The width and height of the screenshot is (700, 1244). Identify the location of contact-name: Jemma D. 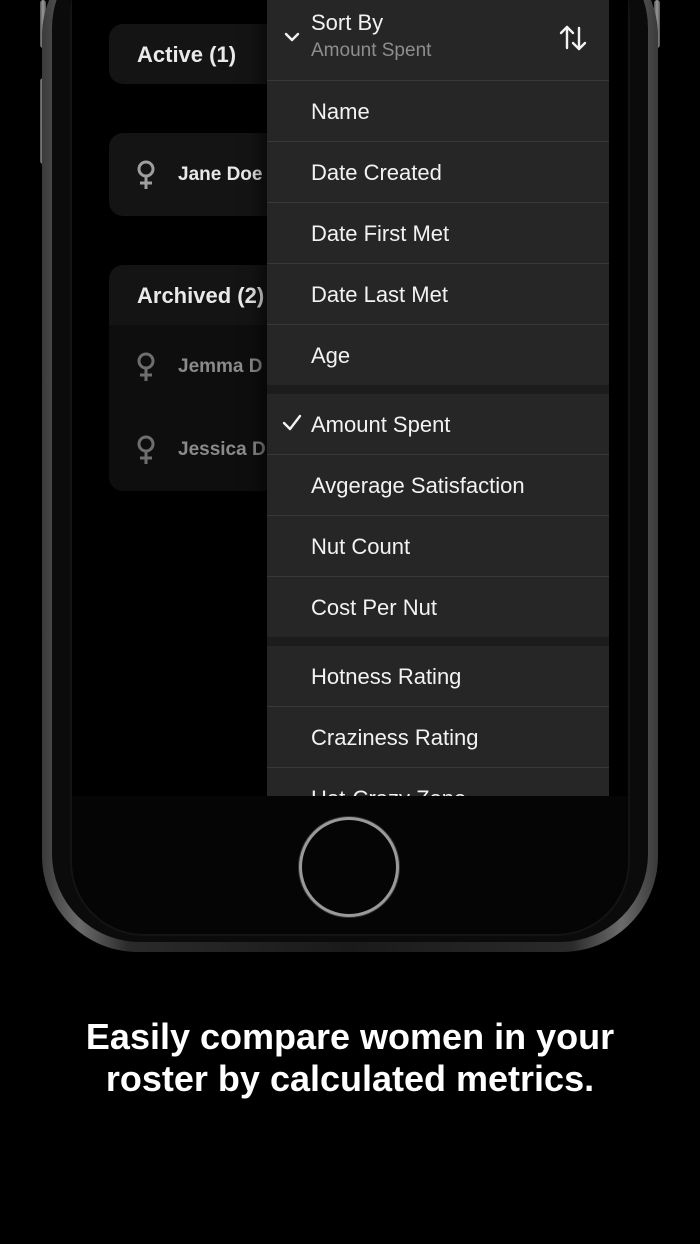
(220, 366).